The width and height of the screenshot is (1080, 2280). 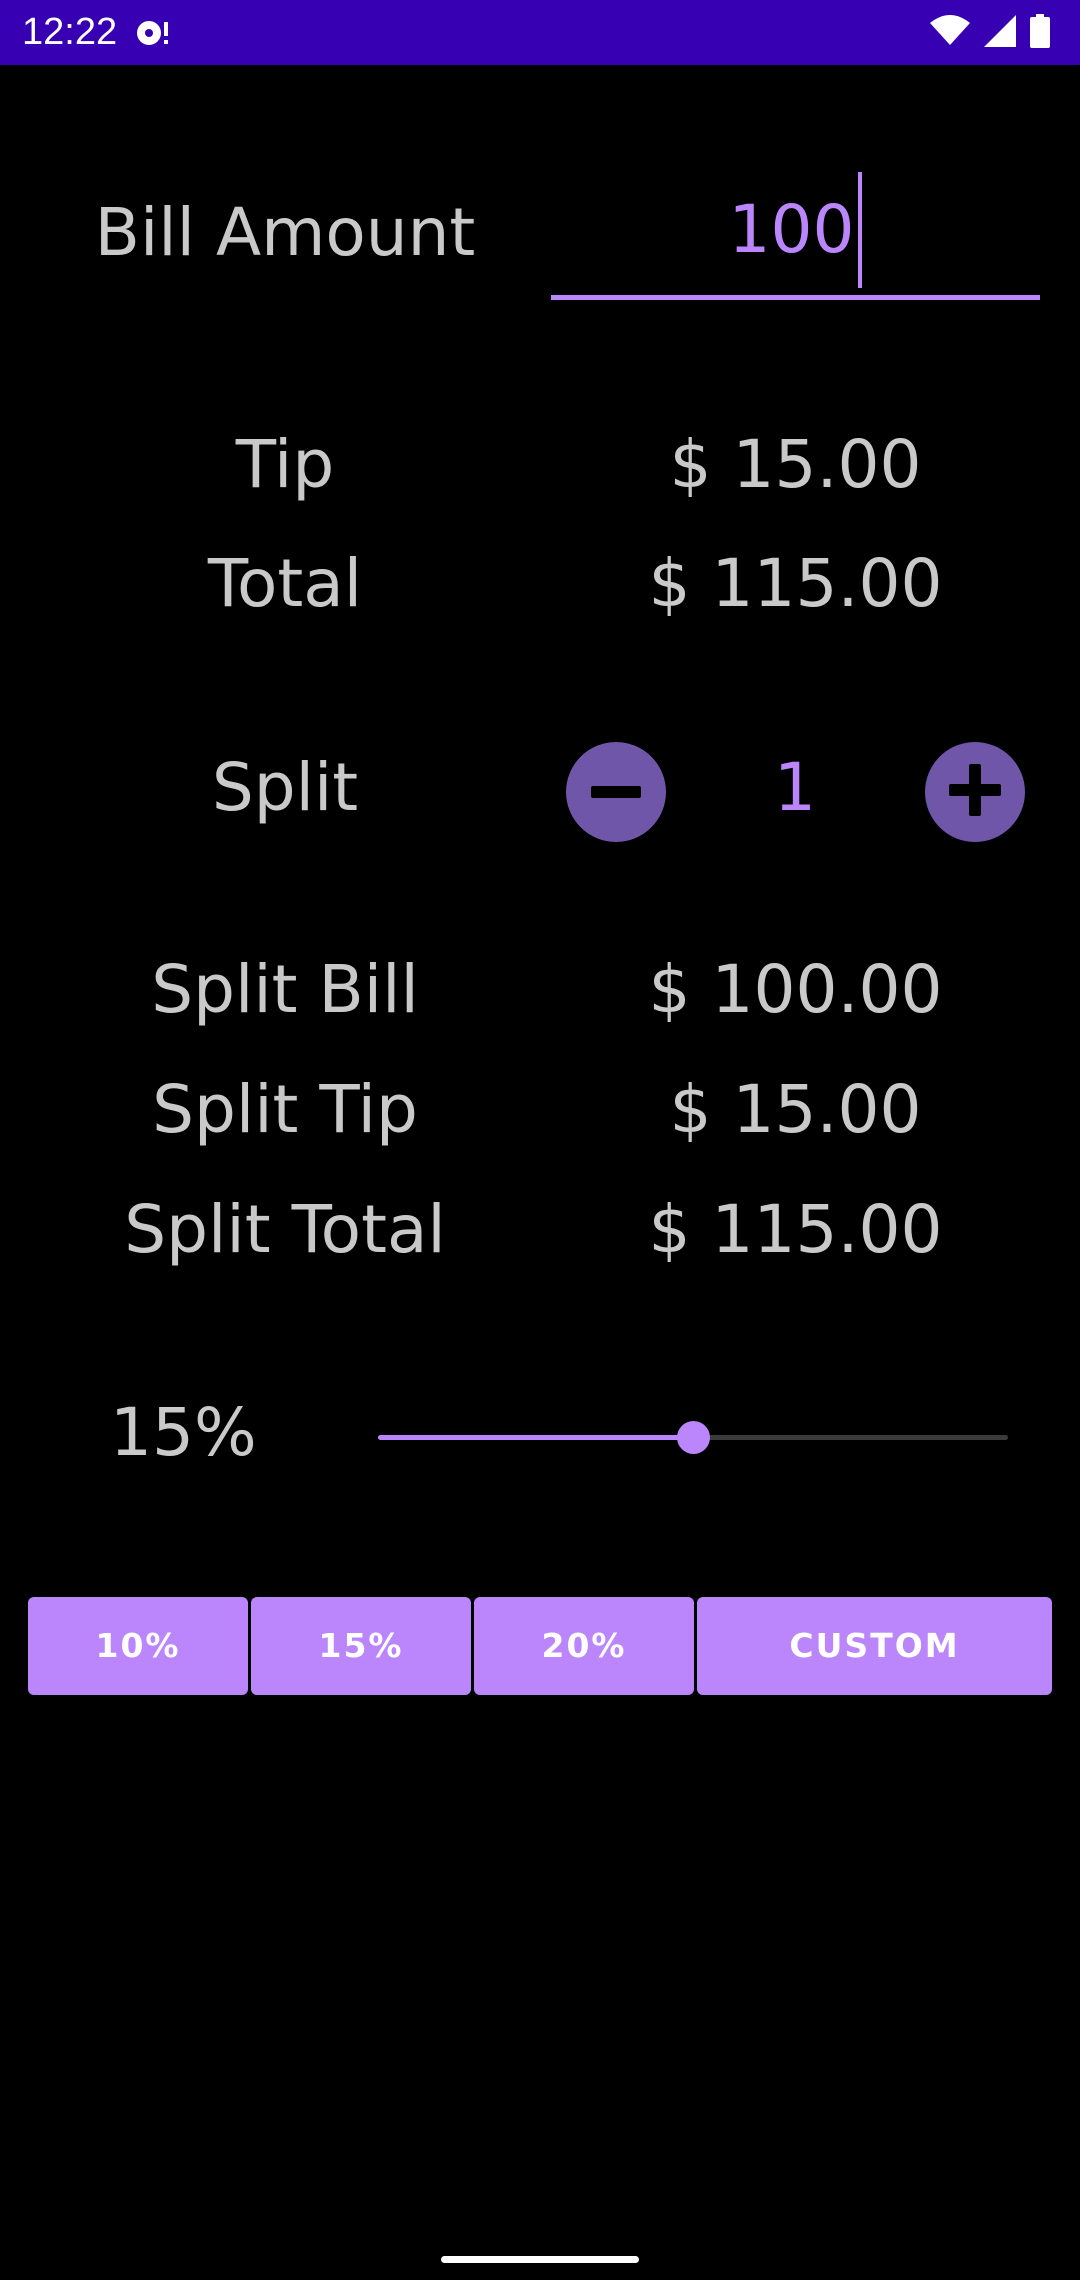 What do you see at coordinates (791, 229) in the screenshot?
I see `bill-amount-text: 100` at bounding box center [791, 229].